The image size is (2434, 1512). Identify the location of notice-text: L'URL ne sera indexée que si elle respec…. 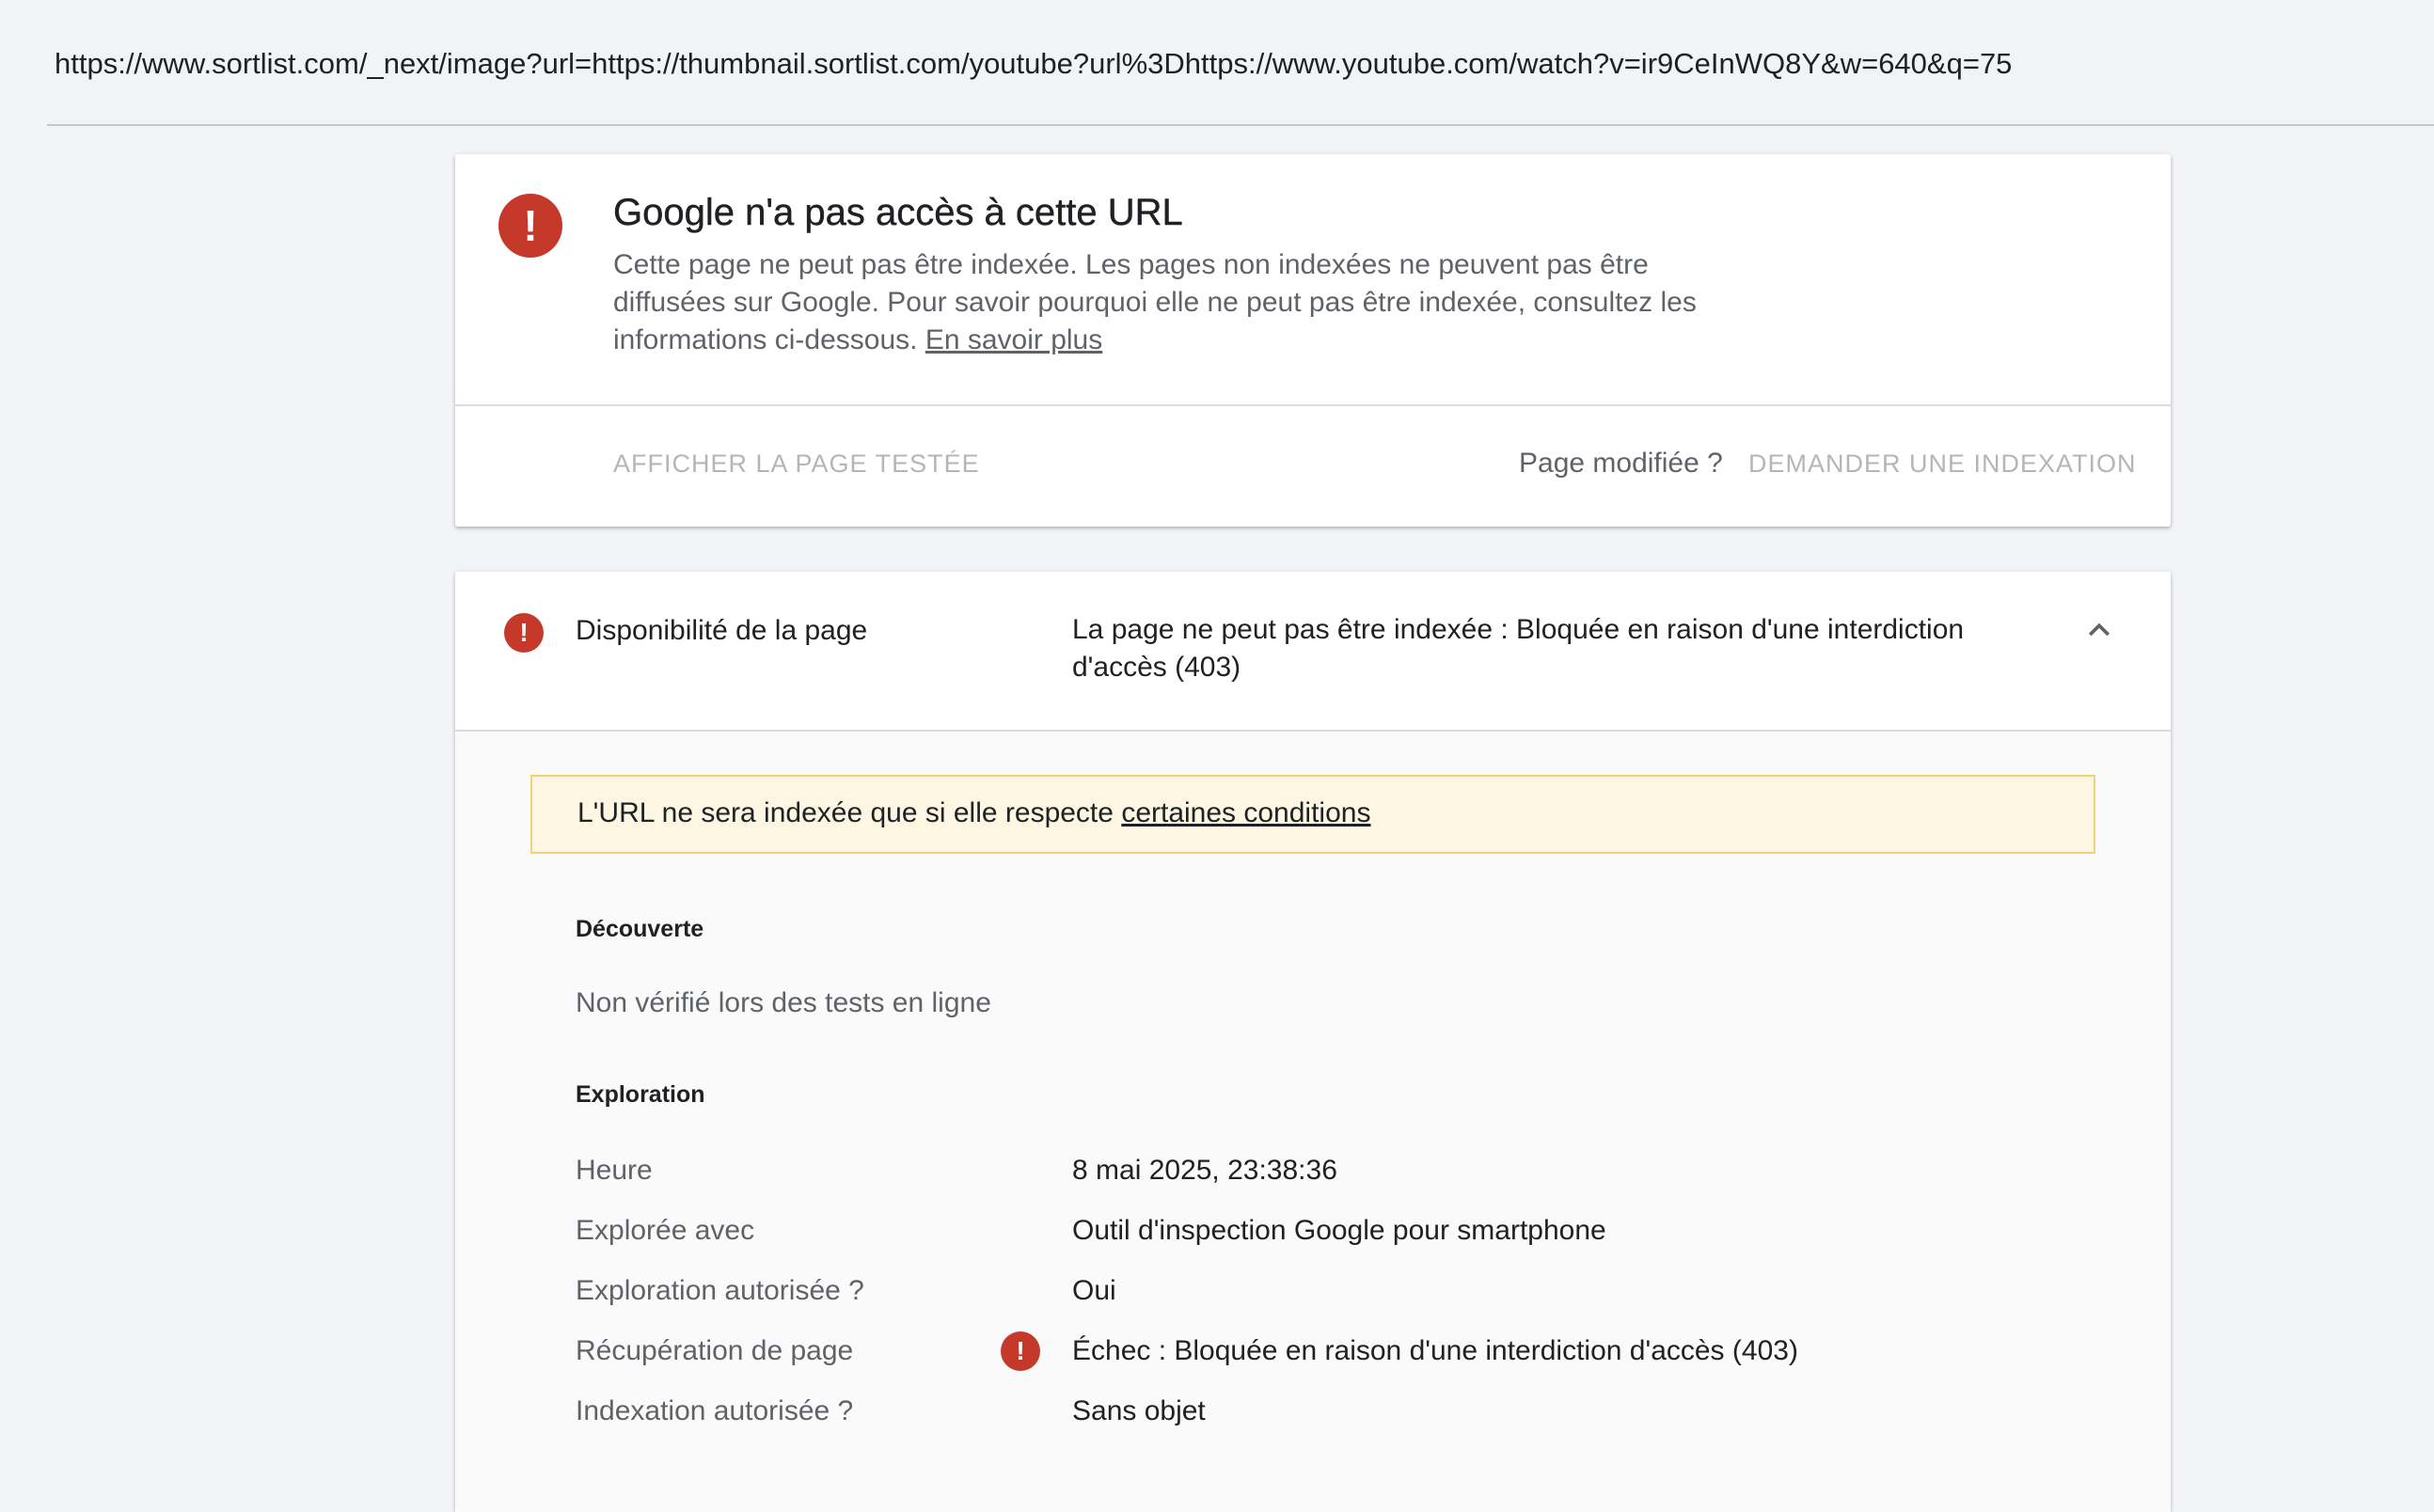
(974, 813).